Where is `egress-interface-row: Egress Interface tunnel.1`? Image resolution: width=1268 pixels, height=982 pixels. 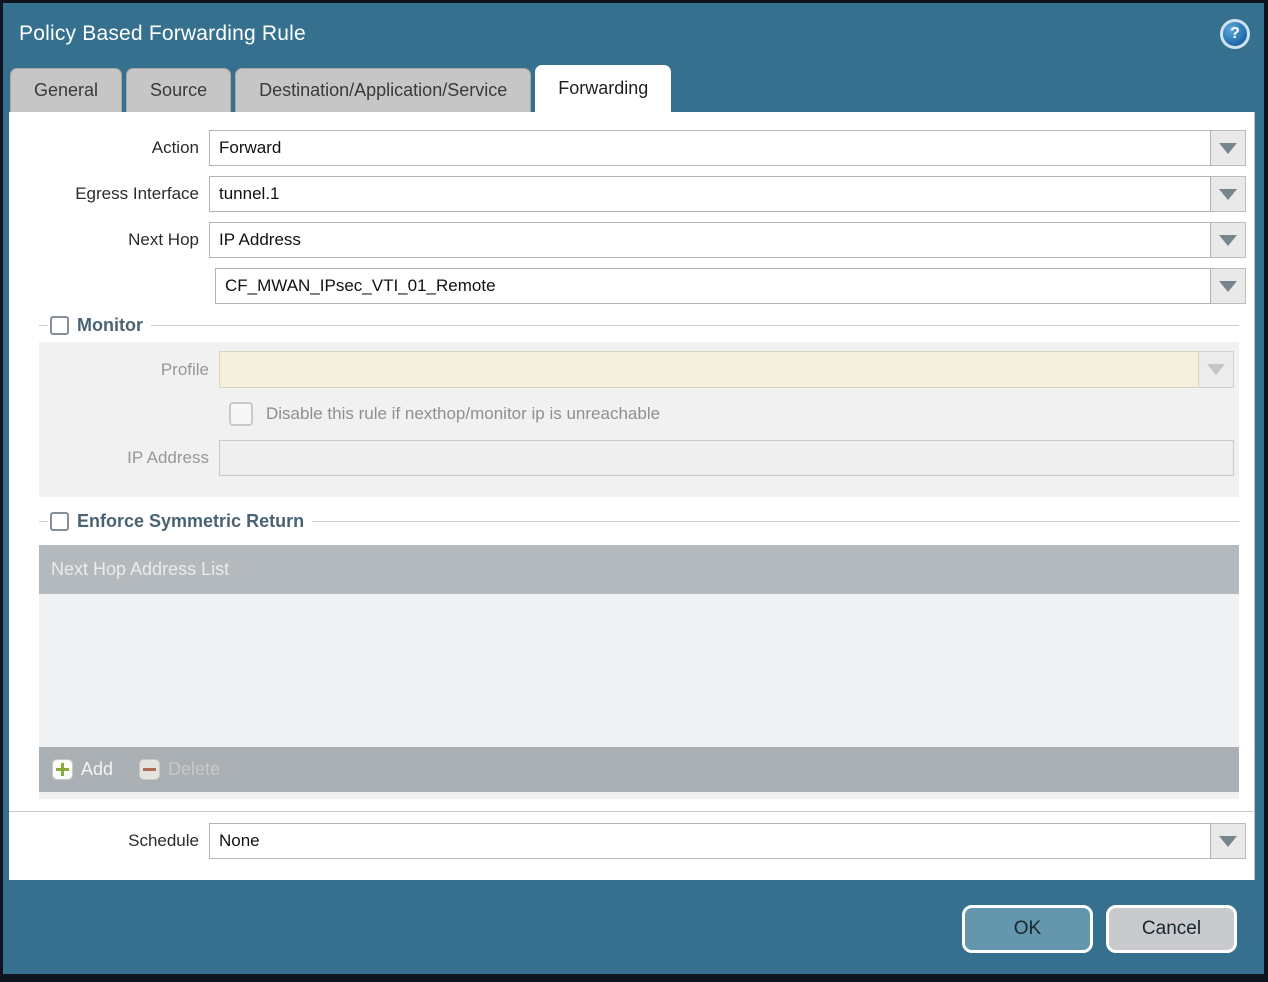
egress-interface-row: Egress Interface tunnel.1 is located at coordinates (631, 194).